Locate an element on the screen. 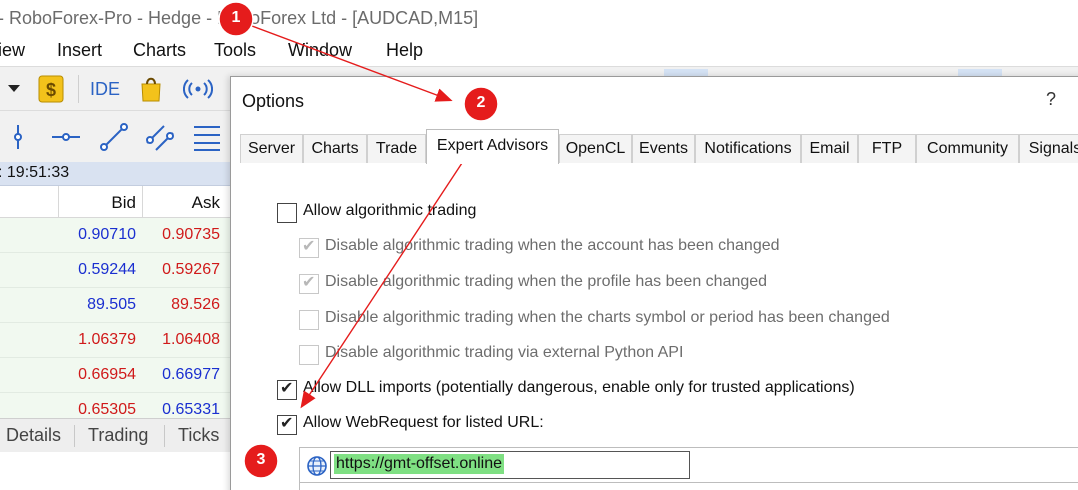 This screenshot has width=1078, height=490. menu-view: iew is located at coordinates (12, 50).